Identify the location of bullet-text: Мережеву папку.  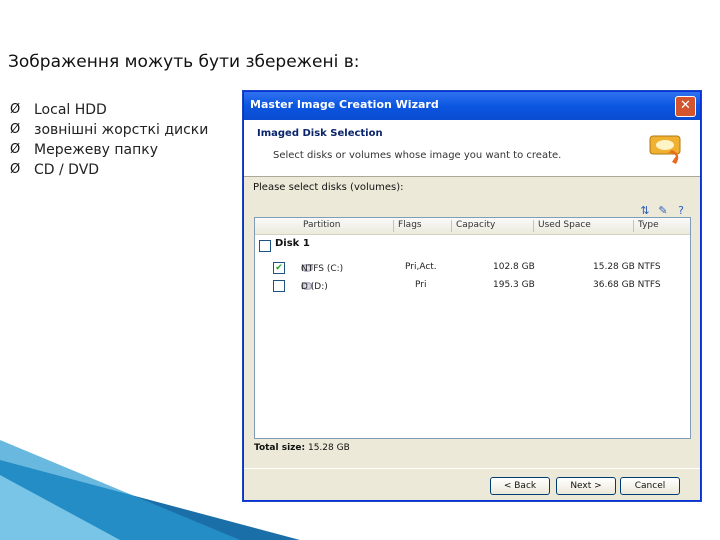
(96, 150).